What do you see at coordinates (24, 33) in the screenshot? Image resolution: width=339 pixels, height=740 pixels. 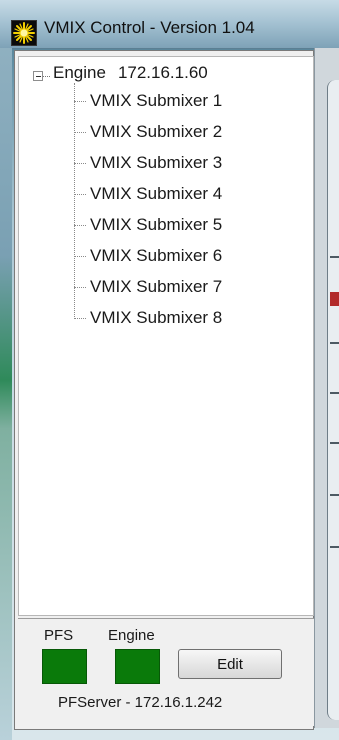 I see `starburst-icon` at bounding box center [24, 33].